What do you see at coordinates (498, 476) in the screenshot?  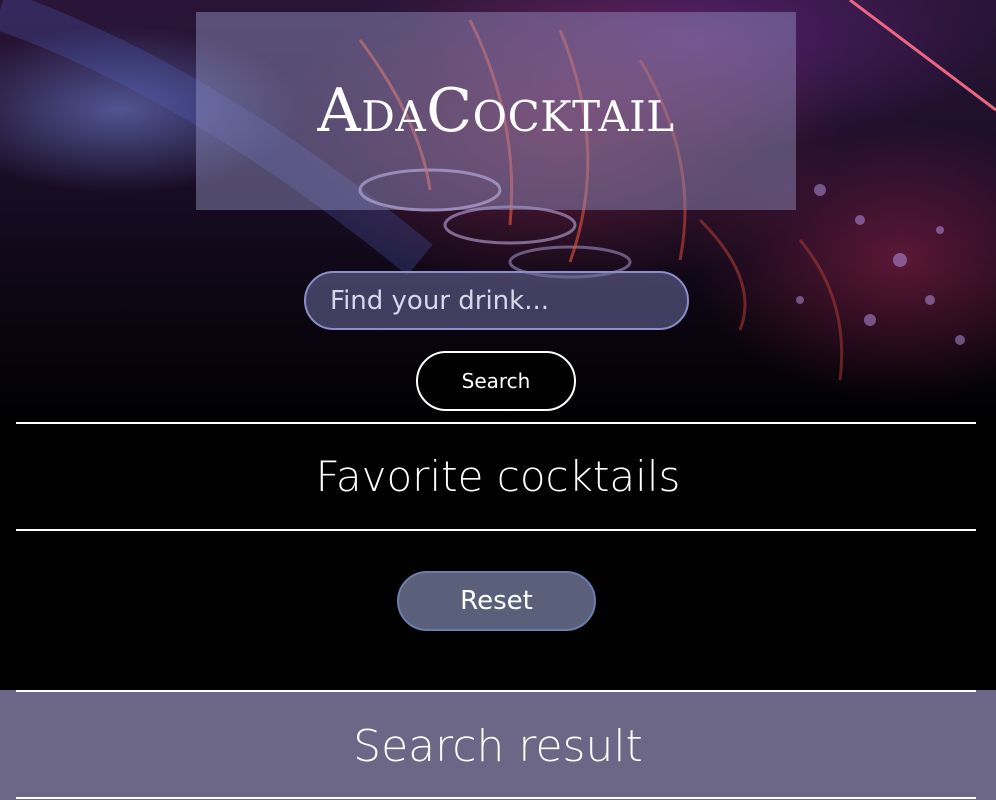 I see `favorites-heading: Favorite cocktails` at bounding box center [498, 476].